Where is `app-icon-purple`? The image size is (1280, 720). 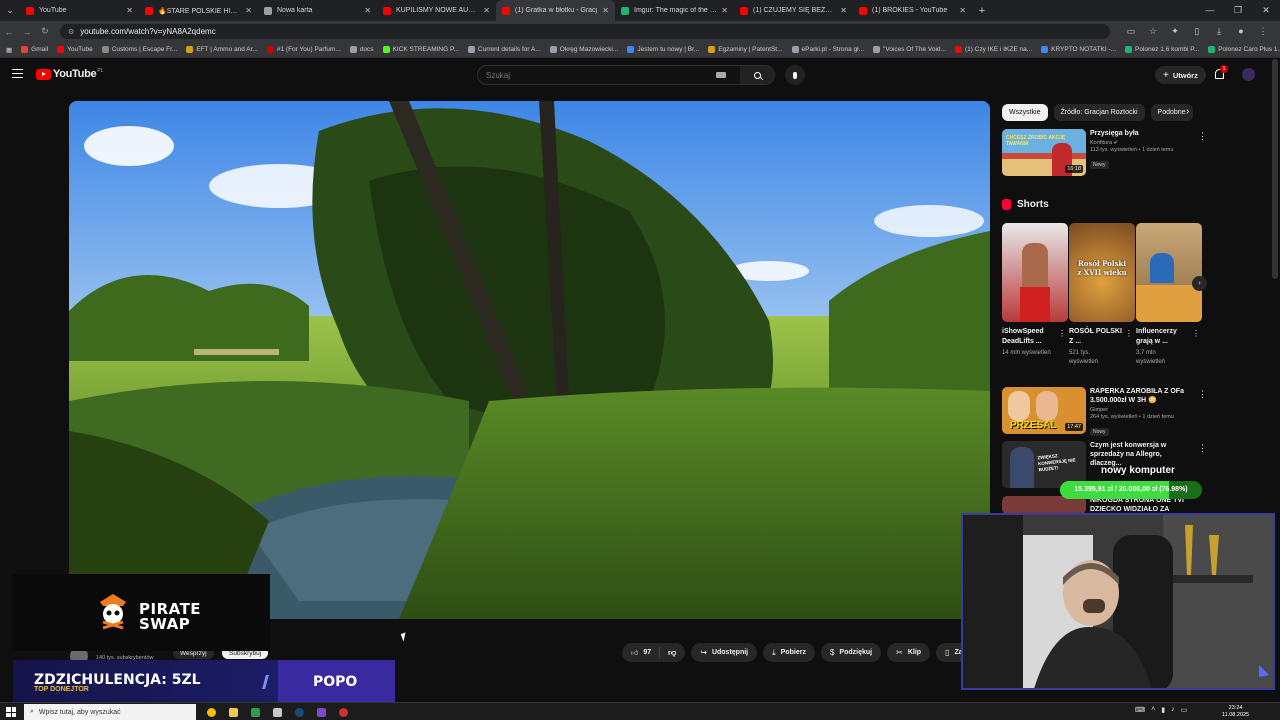 app-icon-purple is located at coordinates (321, 712).